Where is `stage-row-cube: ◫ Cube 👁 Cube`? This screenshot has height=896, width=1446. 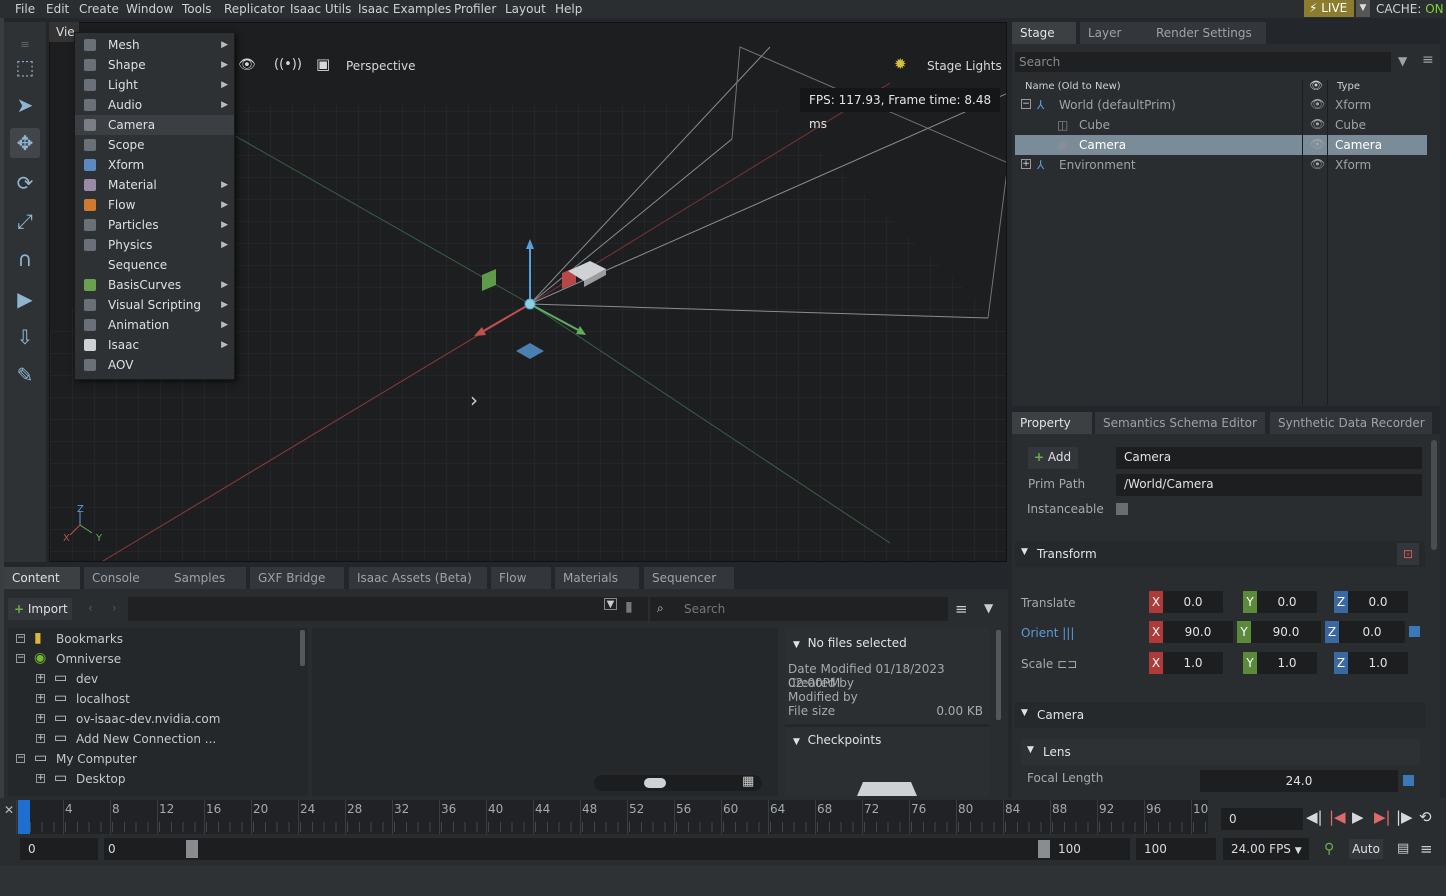
stage-row-cube: ◫ Cube 👁 Cube is located at coordinates (1221, 125).